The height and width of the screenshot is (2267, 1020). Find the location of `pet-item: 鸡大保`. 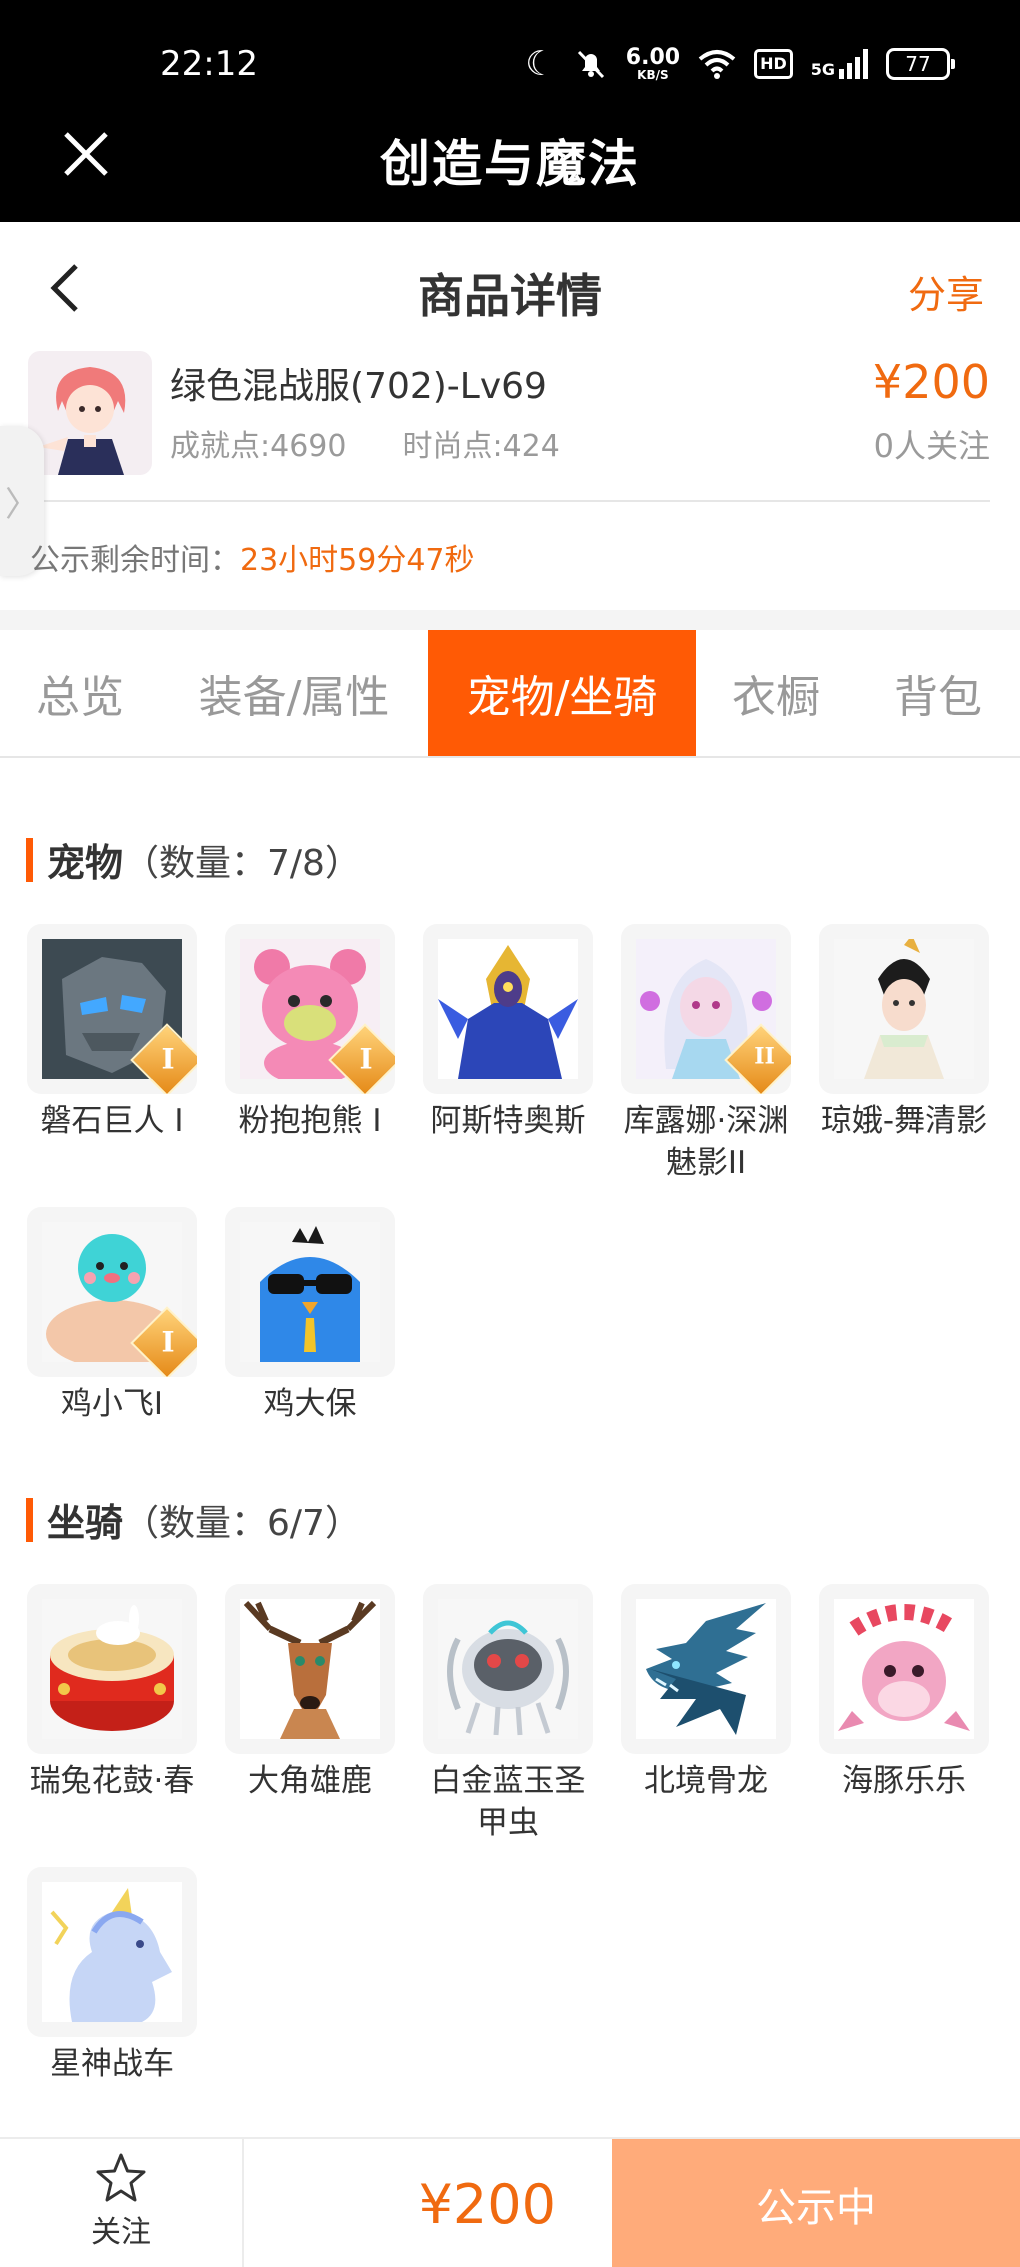

pet-item: 鸡大保 is located at coordinates (310, 1316).